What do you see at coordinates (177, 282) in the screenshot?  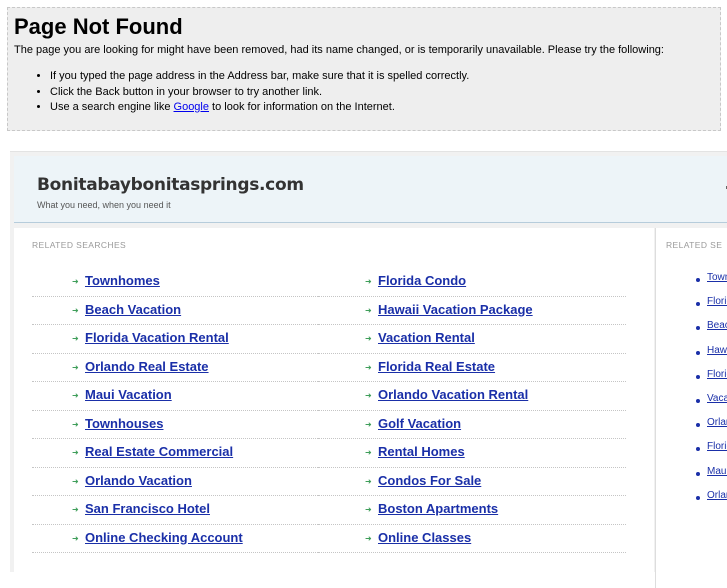 I see `list-item: ➜ Townhomes` at bounding box center [177, 282].